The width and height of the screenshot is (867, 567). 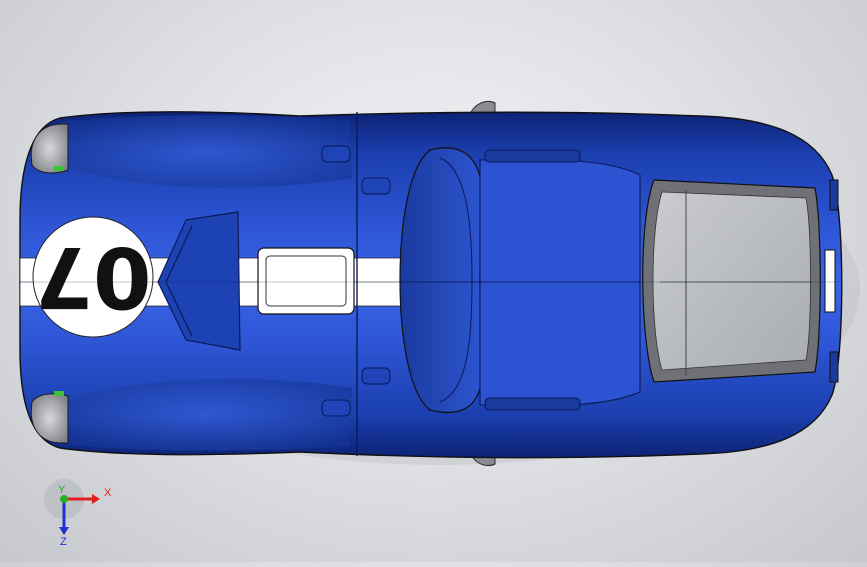 I want to click on tail-lamp-left, so click(x=834, y=195).